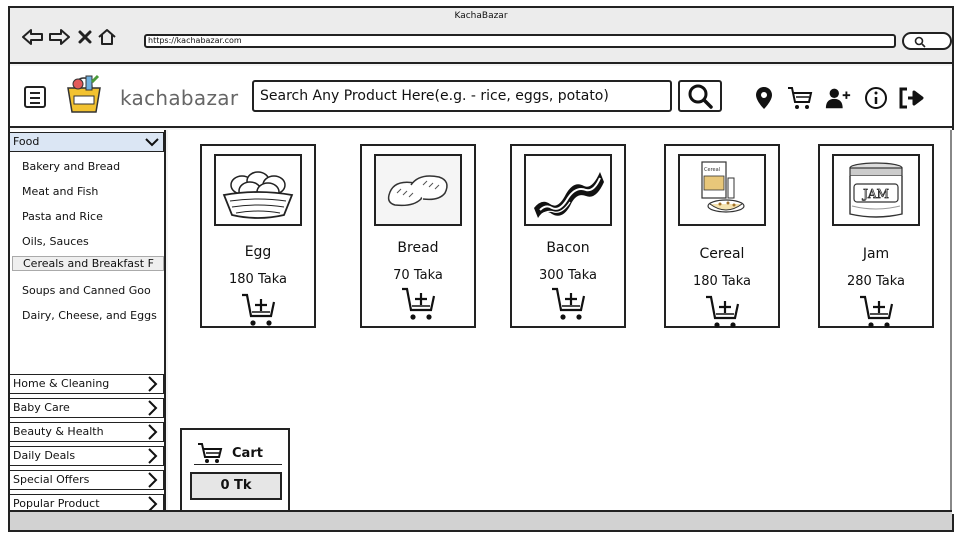 This screenshot has height=534, width=956. What do you see at coordinates (951, 322) in the screenshot?
I see `vertical-scrollbar` at bounding box center [951, 322].